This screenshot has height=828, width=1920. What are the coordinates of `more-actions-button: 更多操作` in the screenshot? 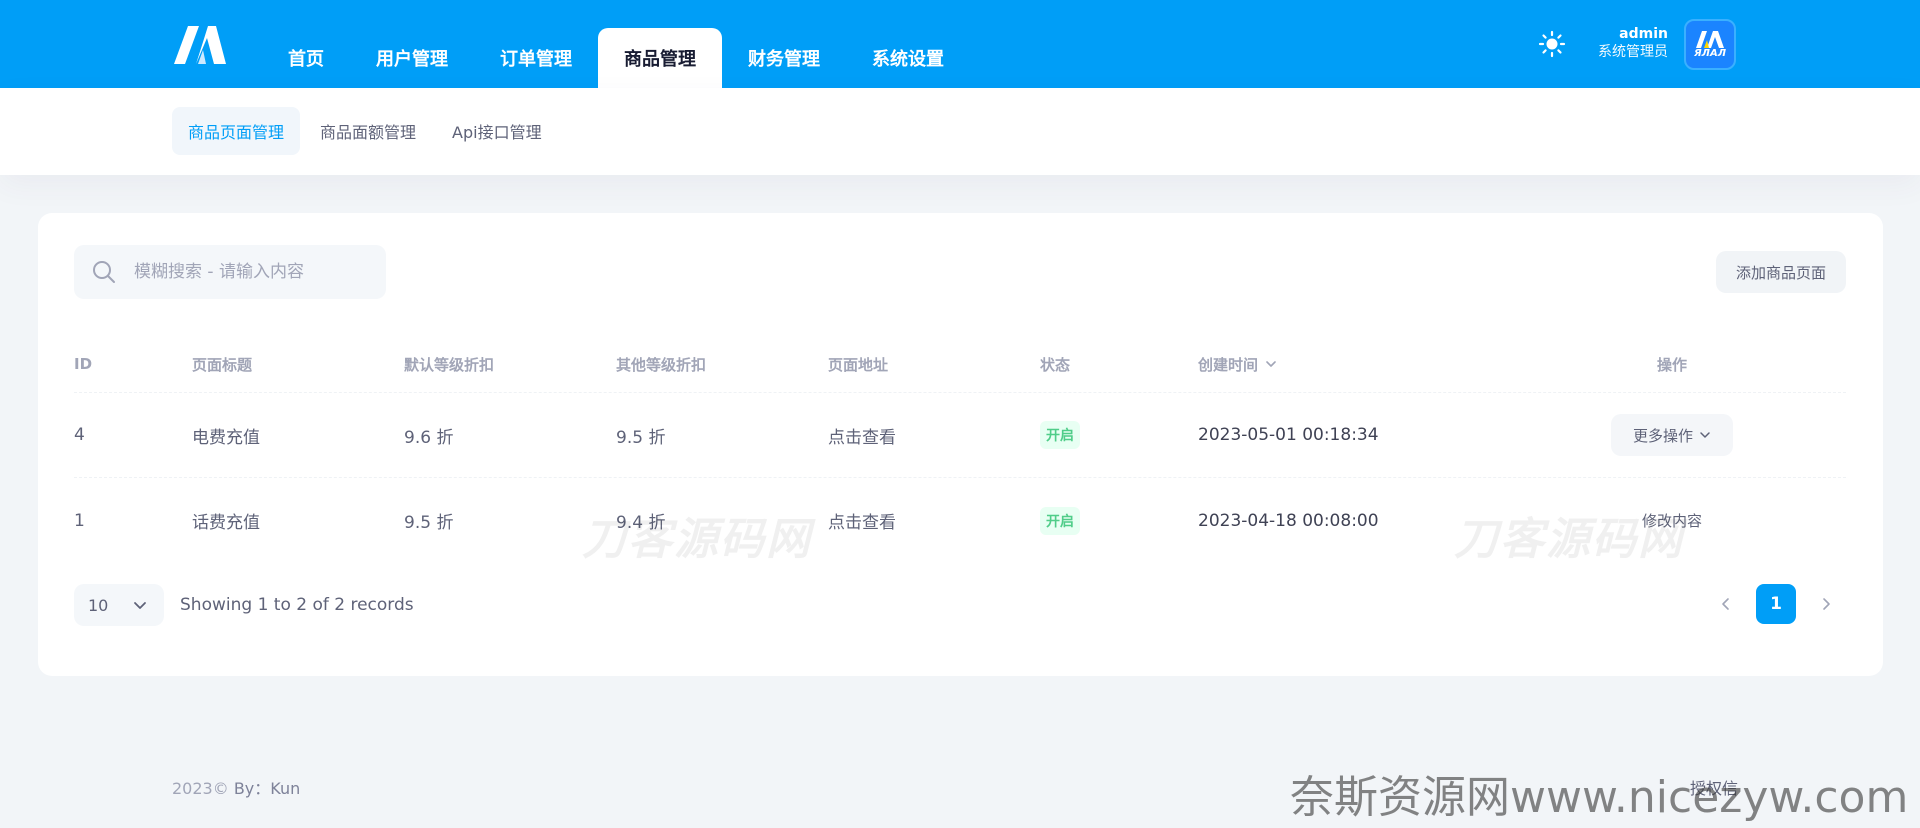 It's located at (1671, 435).